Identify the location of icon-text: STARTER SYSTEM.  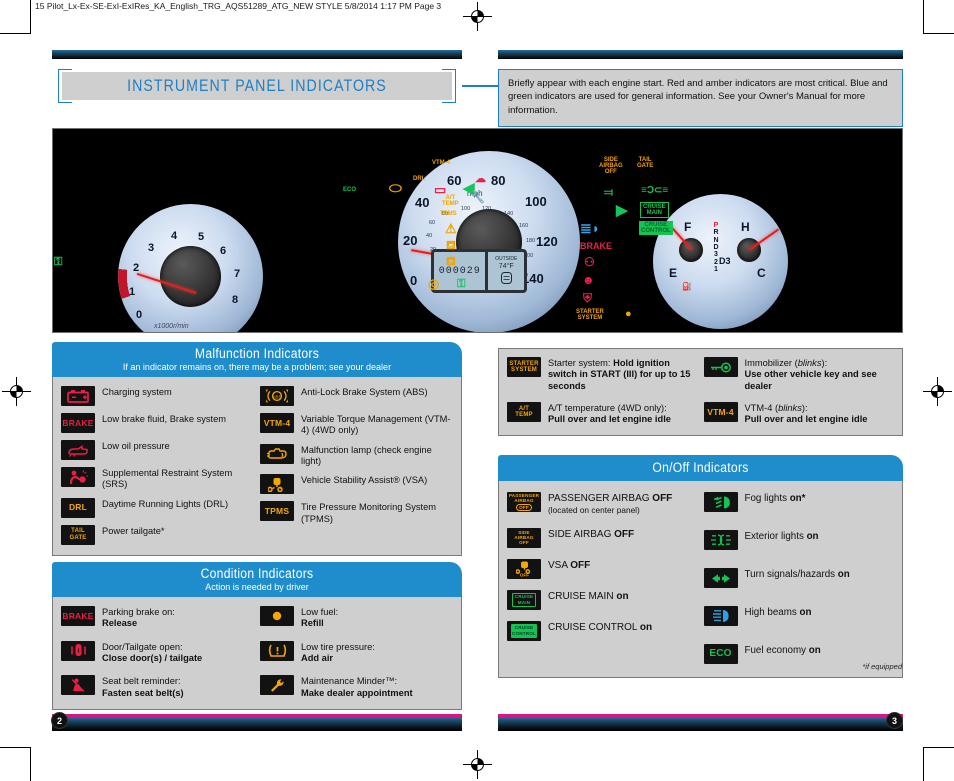
(524, 366).